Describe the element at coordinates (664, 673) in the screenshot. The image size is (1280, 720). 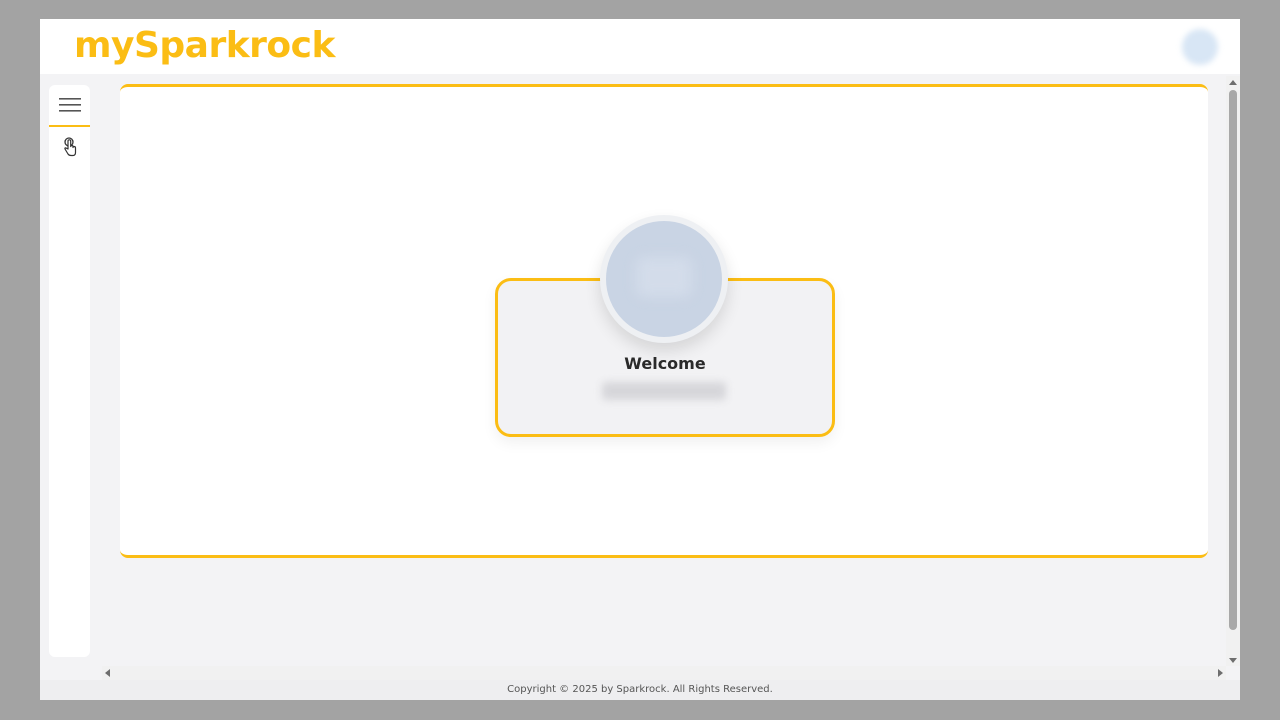
I see `horizontal-scrollbar` at that location.